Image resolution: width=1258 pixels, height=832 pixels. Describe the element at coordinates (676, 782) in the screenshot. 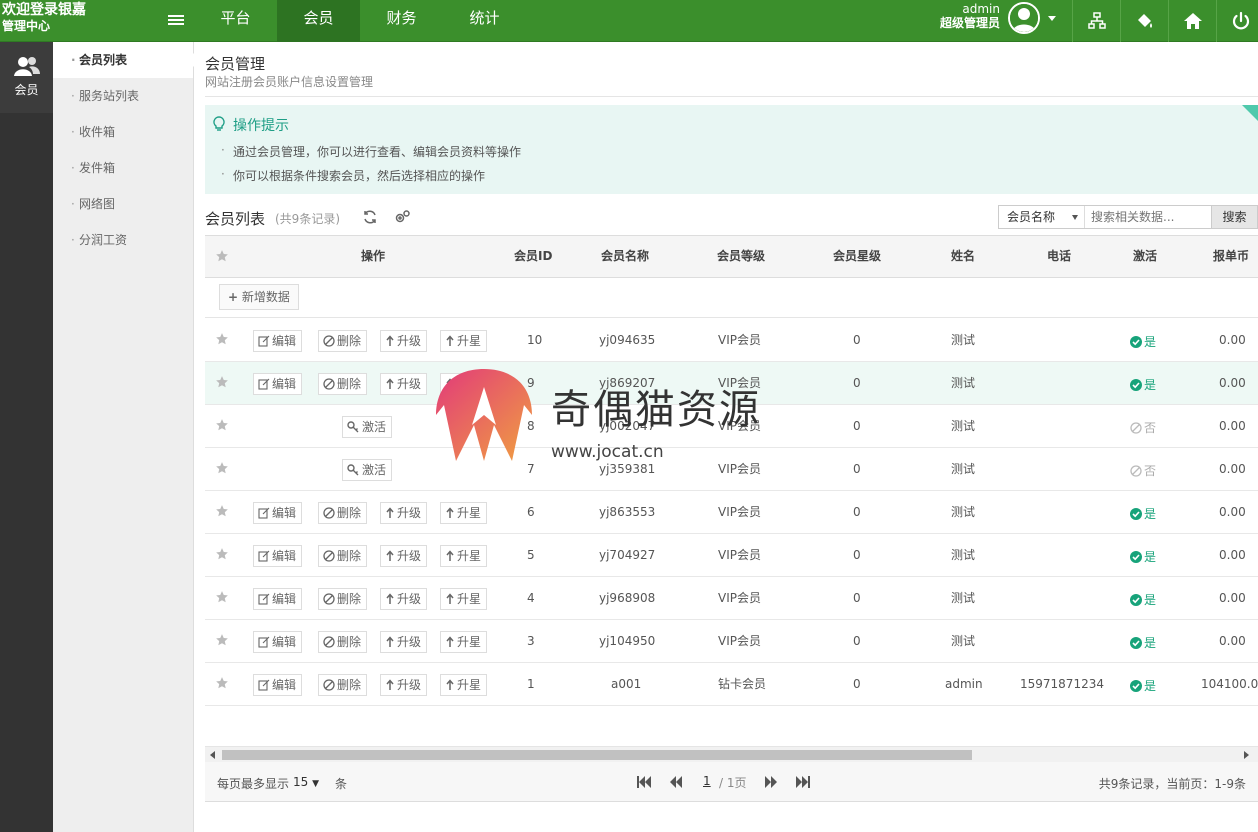

I see `previous-page-icon` at that location.